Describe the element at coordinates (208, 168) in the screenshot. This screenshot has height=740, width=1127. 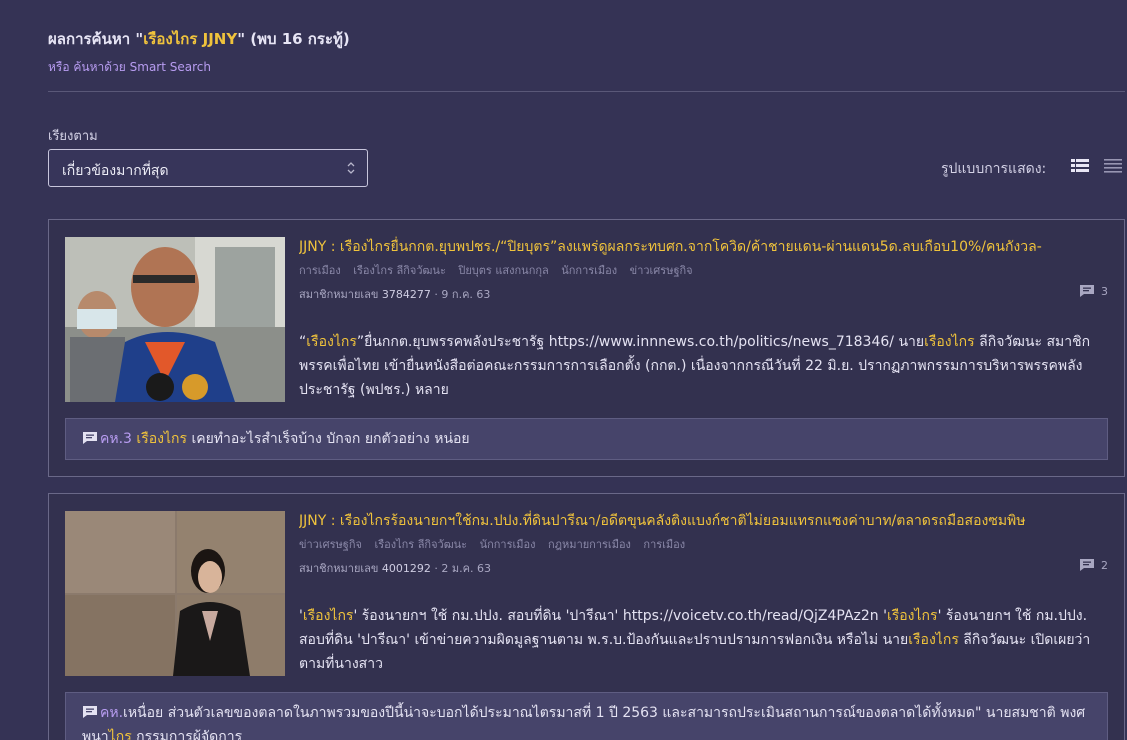
I see `sort-select: เกี่ยวข้องมากที่สุด` at that location.